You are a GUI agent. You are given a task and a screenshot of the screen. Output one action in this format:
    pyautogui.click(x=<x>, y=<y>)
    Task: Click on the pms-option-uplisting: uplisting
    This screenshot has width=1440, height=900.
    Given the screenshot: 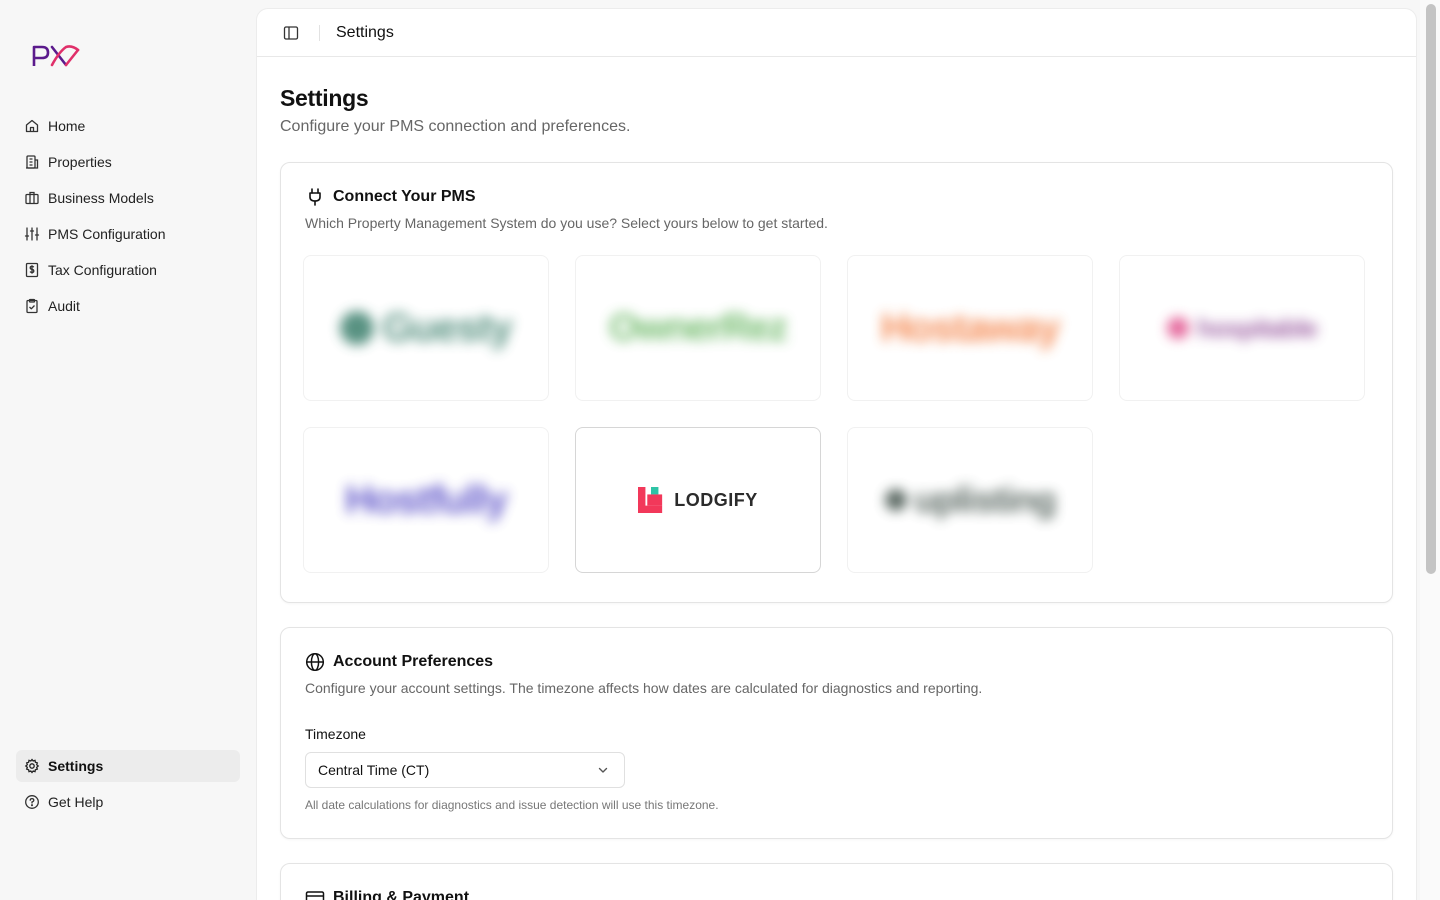 What is the action you would take?
    pyautogui.click(x=970, y=500)
    